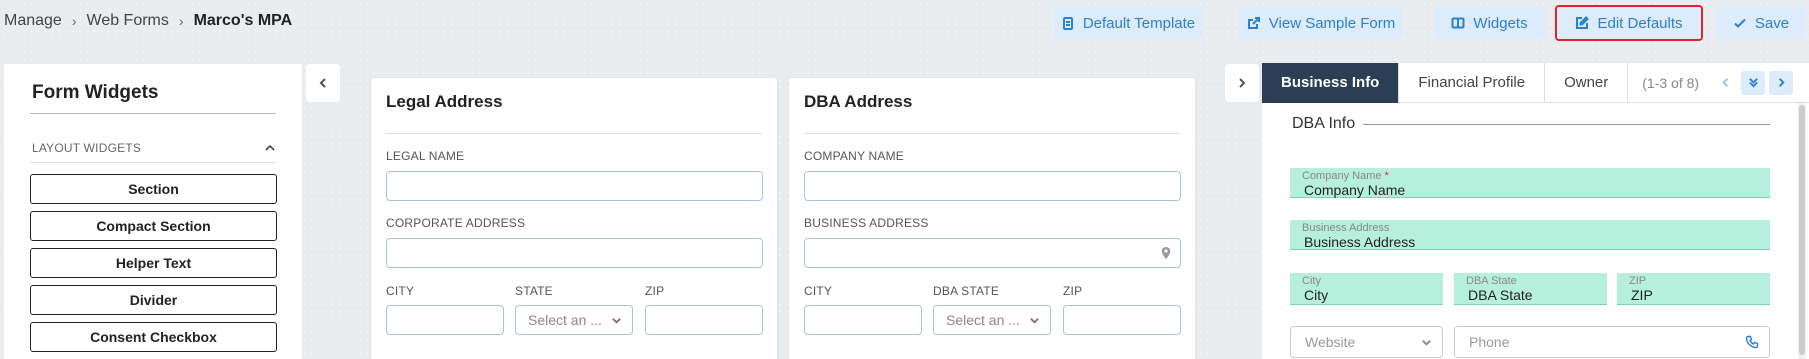 The image size is (1809, 359). Describe the element at coordinates (153, 337) in the screenshot. I see `widget-consent-checkbox: Consent Checkbox` at that location.